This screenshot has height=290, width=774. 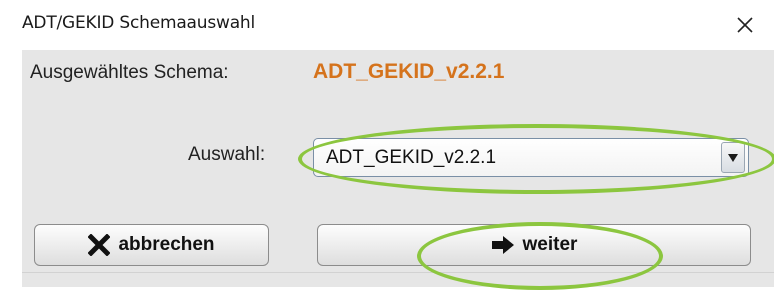 I want to click on arrow-right-icon, so click(x=502, y=245).